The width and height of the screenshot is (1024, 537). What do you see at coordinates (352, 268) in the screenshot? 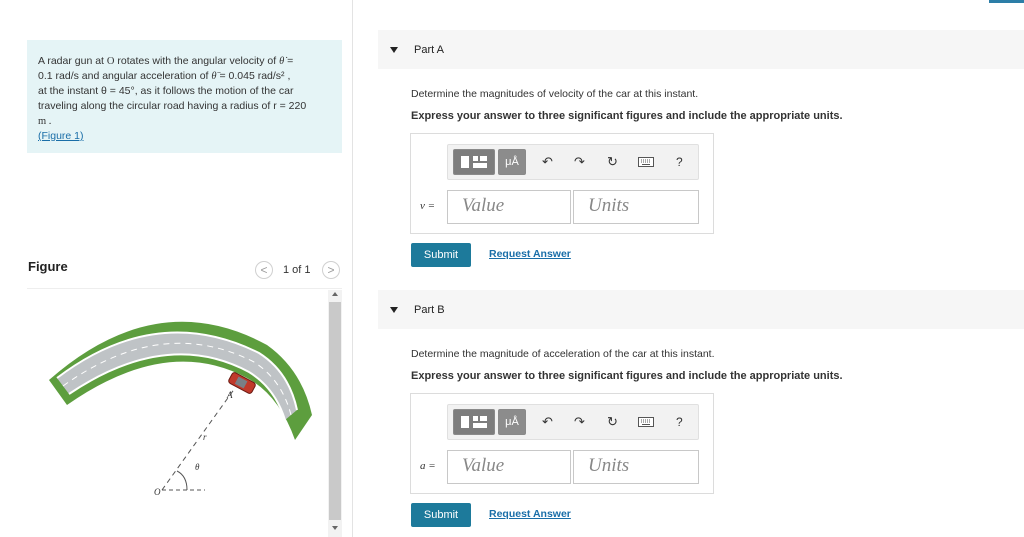
I see `panel-divider` at bounding box center [352, 268].